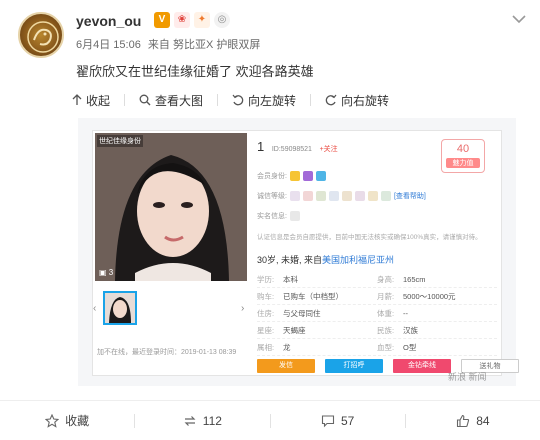 The height and width of the screenshot is (440, 540). I want to click on cert-label: 诚信等级:, so click(272, 196).